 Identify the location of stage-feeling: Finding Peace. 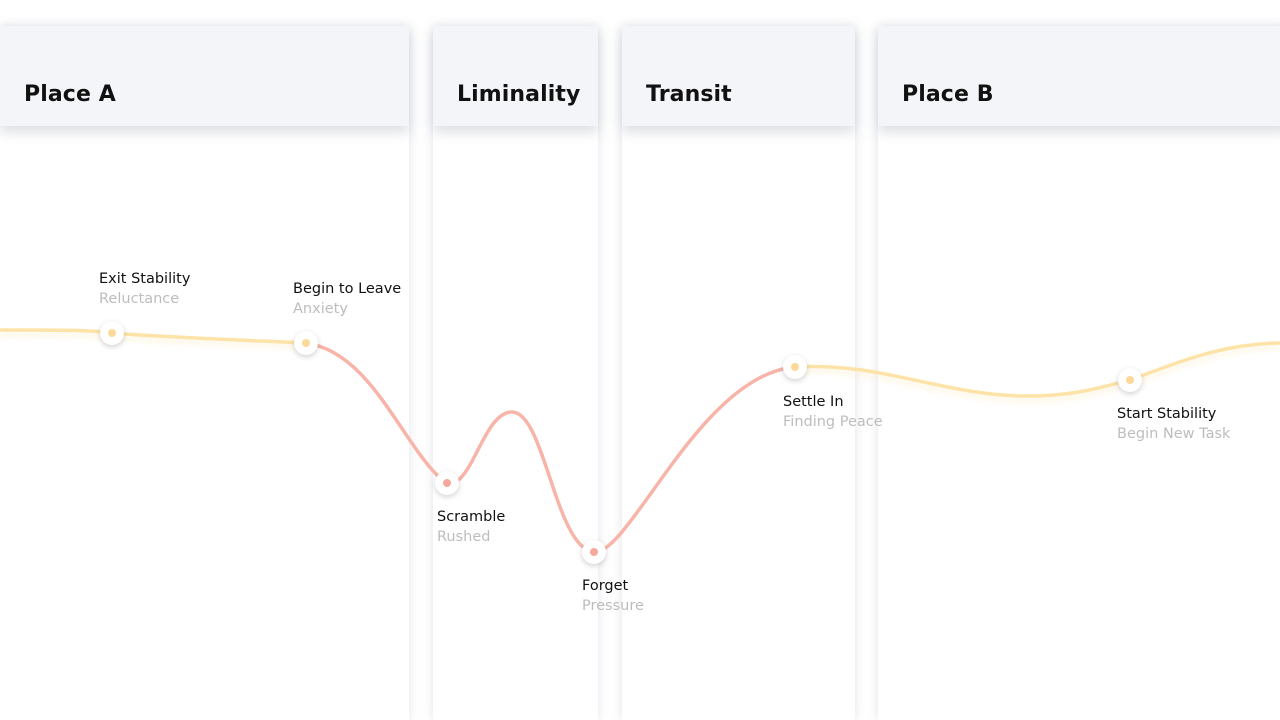
(833, 422).